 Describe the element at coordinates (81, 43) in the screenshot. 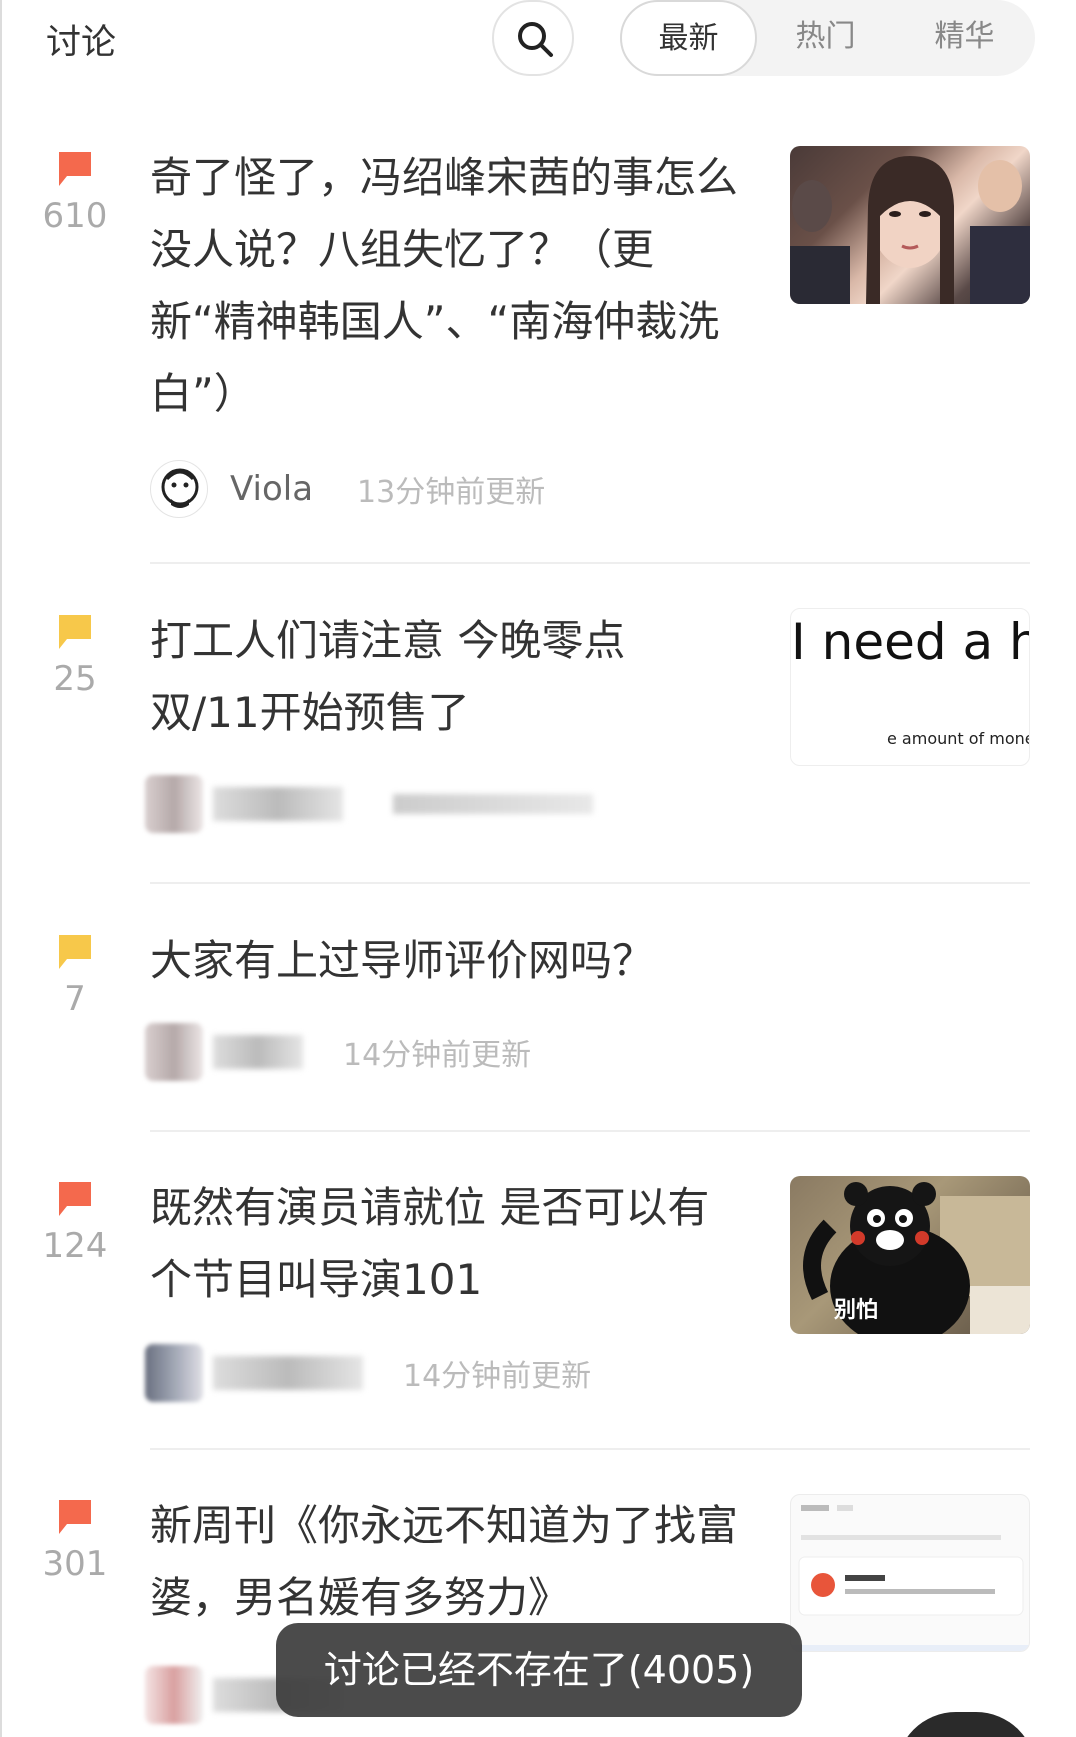

I see `page-title: 讨论` at that location.